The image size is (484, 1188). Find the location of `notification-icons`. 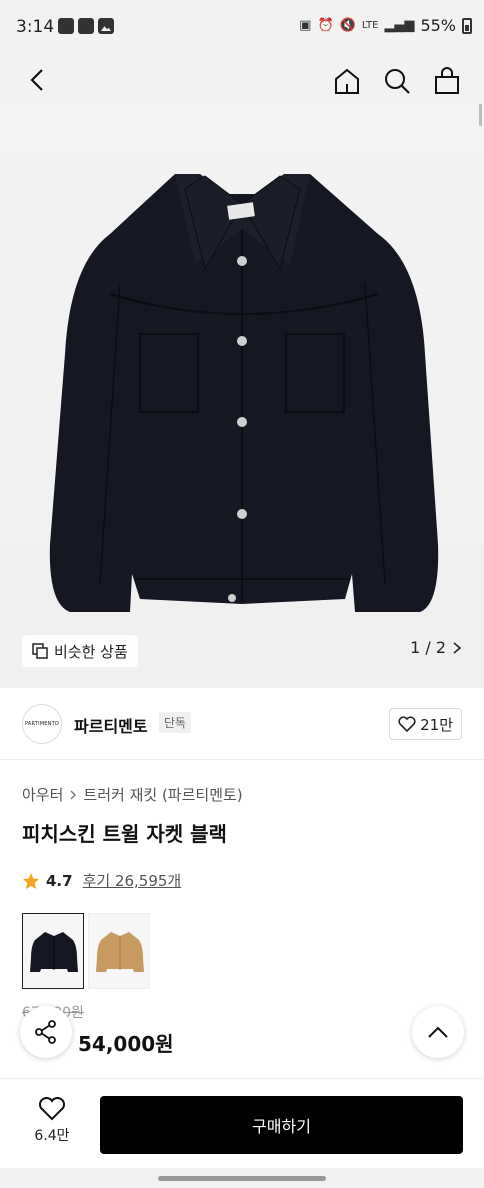

notification-icons is located at coordinates (86, 26).